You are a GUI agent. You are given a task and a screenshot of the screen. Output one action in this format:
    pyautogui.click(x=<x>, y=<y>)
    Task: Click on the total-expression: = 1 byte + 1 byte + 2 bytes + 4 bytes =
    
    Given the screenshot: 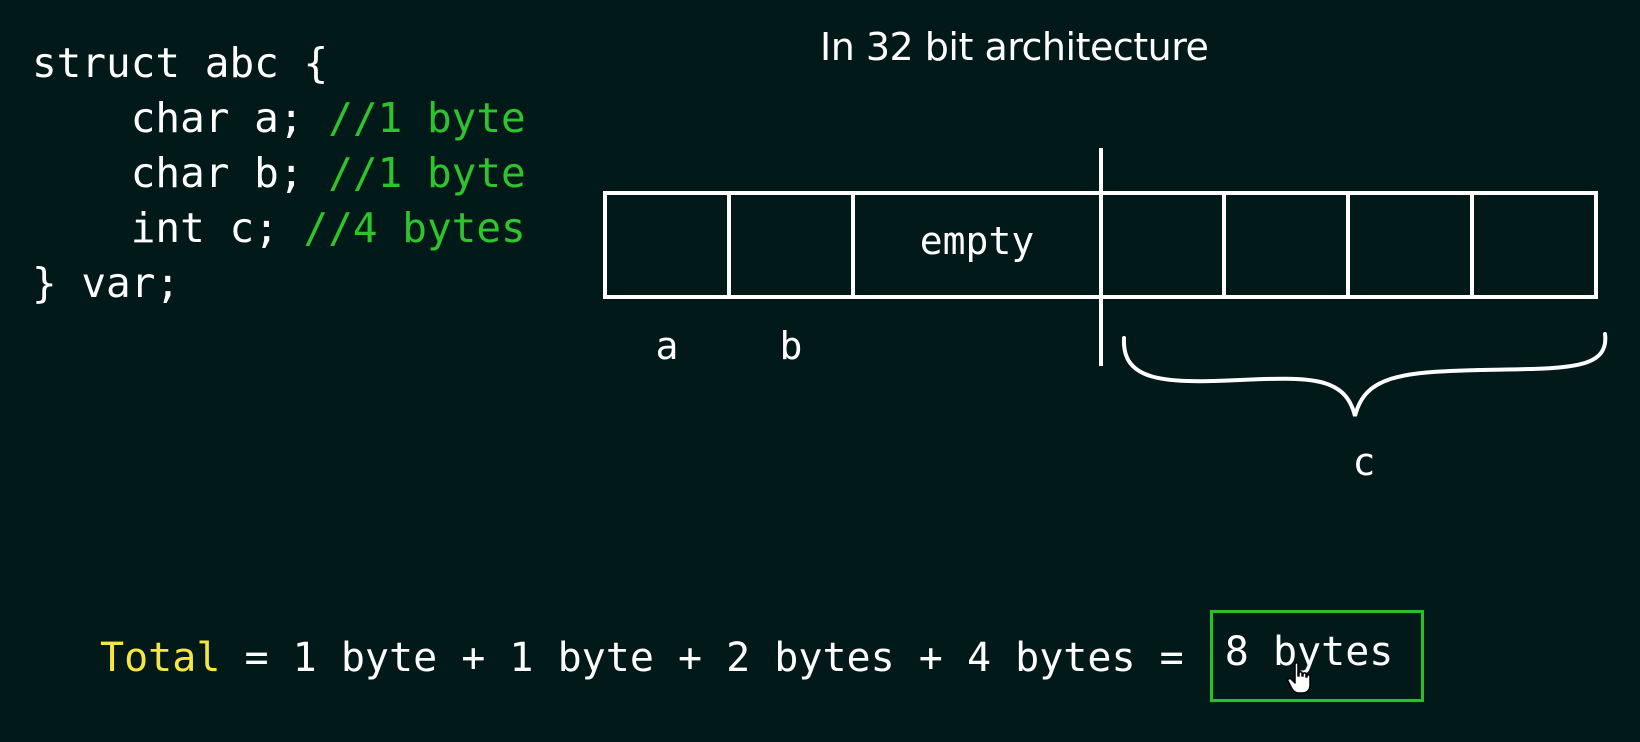 What is the action you would take?
    pyautogui.click(x=714, y=658)
    